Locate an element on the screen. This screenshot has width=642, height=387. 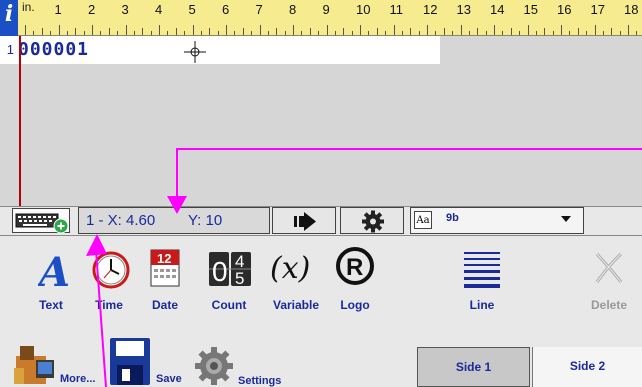
svg-text: A is located at coordinates (53, 271).